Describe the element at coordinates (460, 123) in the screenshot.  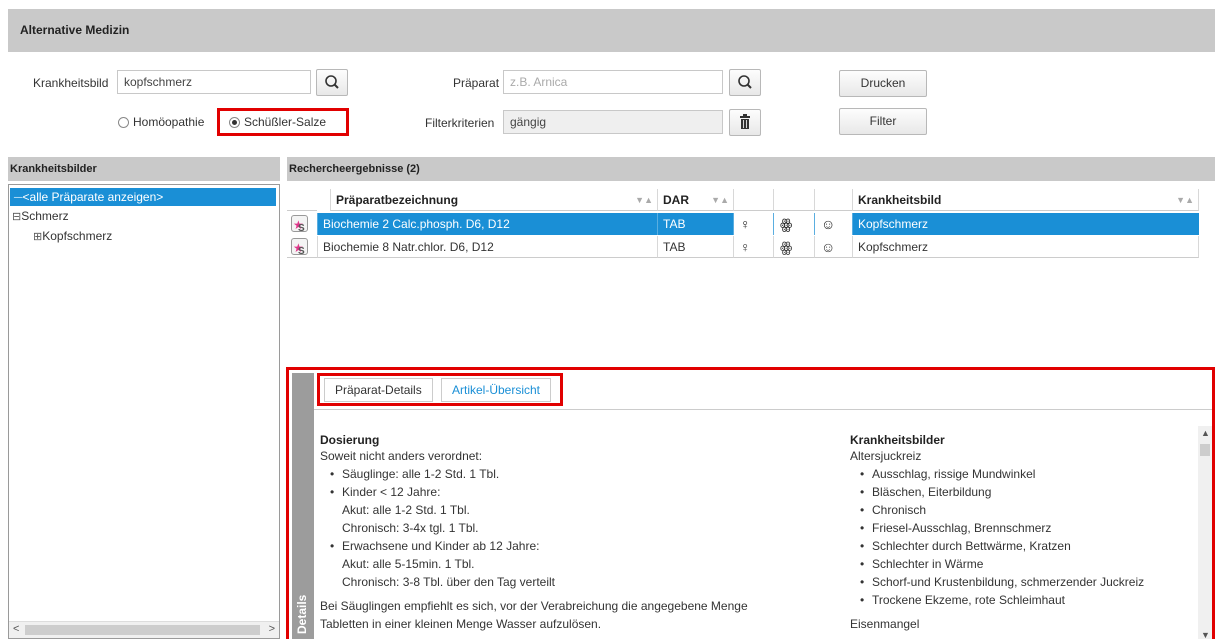
I see `filterkriterien-label: Filterkriterien` at that location.